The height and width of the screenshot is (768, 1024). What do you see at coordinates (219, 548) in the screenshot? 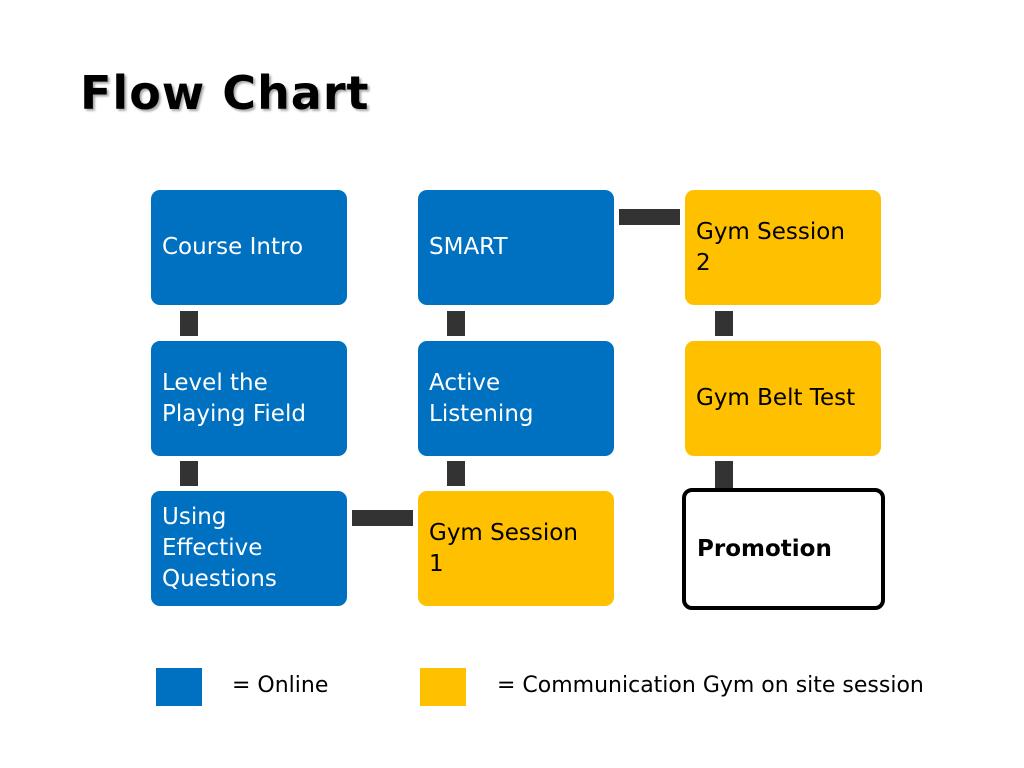
I see `node-label: Using Effective Questions` at bounding box center [219, 548].